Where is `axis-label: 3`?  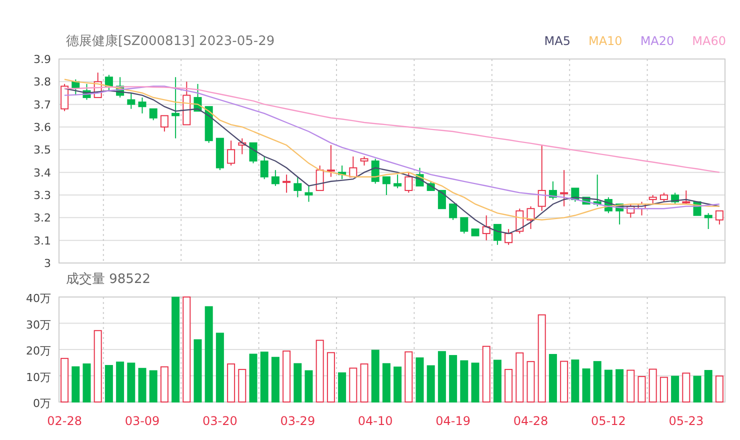
axis-label: 3 is located at coordinates (47, 262).